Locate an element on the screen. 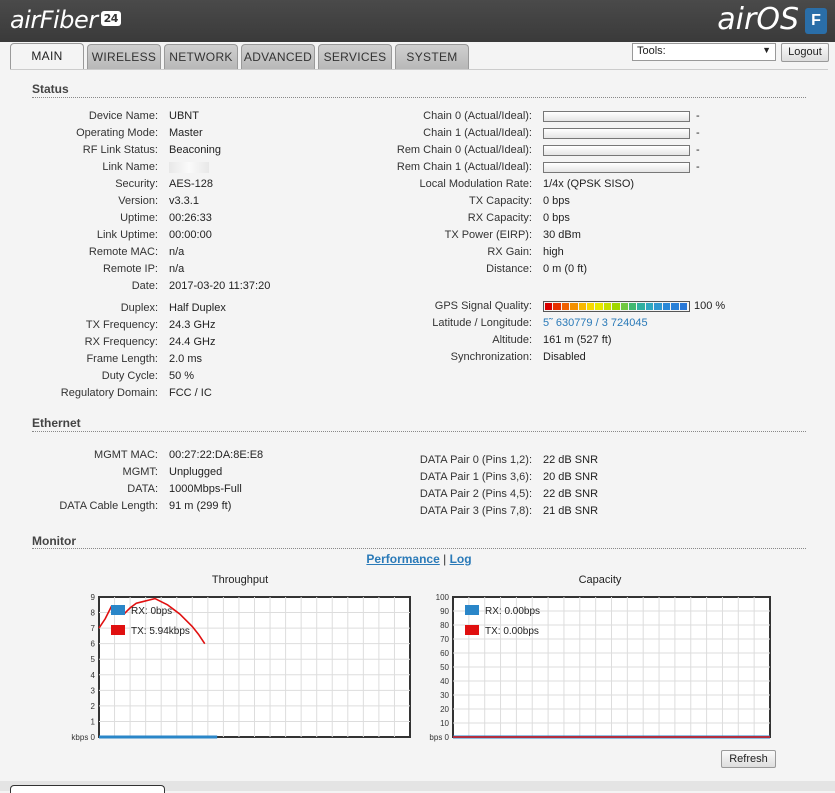 This screenshot has height=793, width=835. field-label: RX Capacity: is located at coordinates (499, 218).